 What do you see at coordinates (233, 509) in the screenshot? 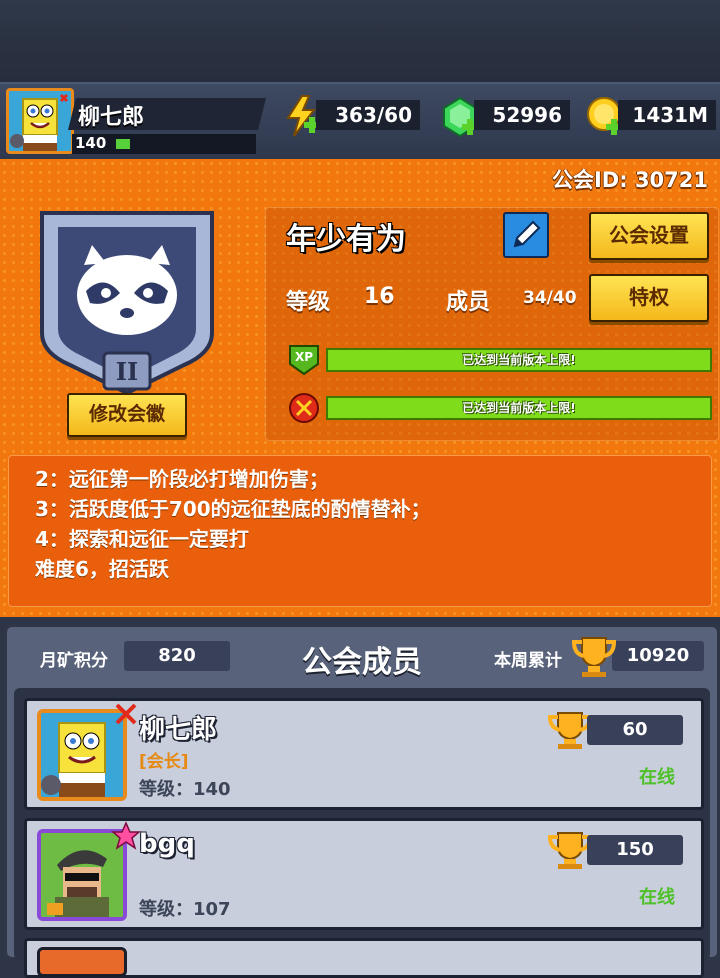
I see `announcement-line: 3：活跃度低于700的远征垫底的酌情替补；` at bounding box center [233, 509].